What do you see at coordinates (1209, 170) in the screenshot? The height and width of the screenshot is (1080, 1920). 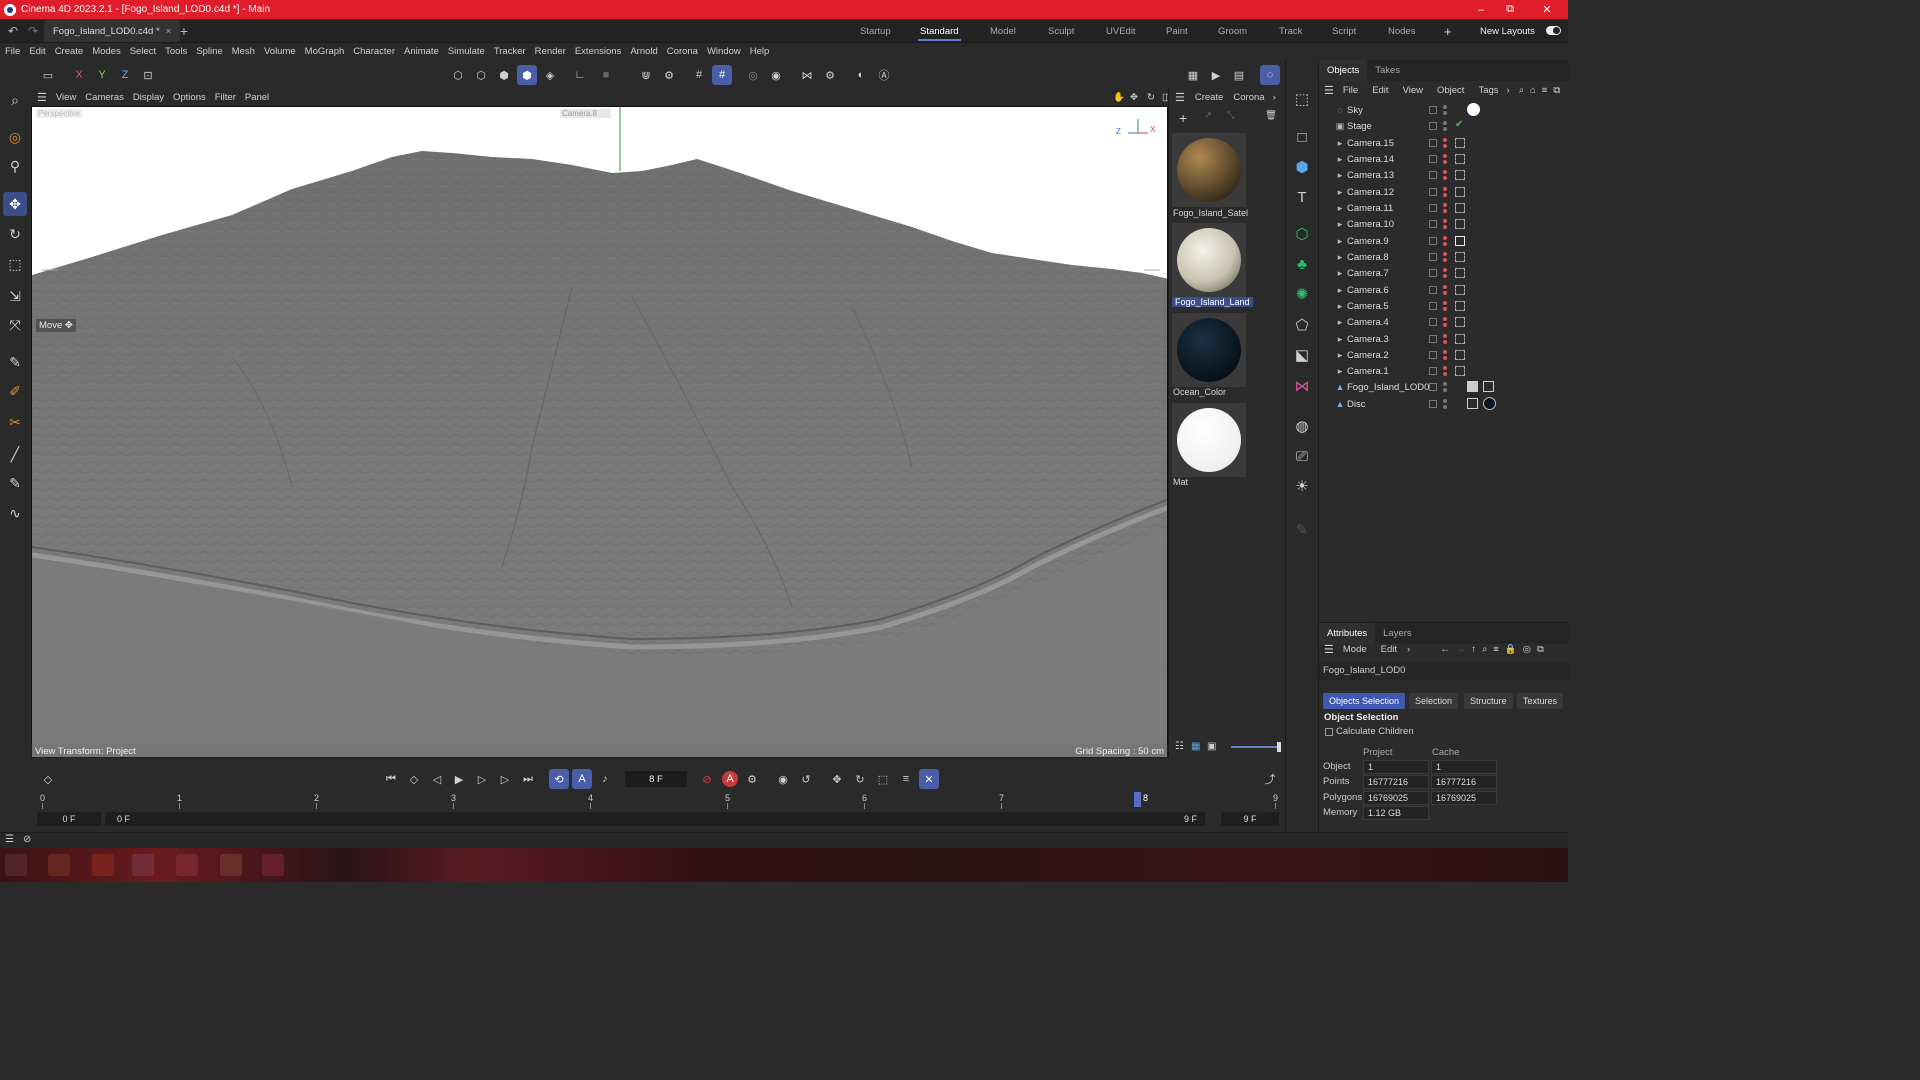 I see `material-fogo-island-satel` at bounding box center [1209, 170].